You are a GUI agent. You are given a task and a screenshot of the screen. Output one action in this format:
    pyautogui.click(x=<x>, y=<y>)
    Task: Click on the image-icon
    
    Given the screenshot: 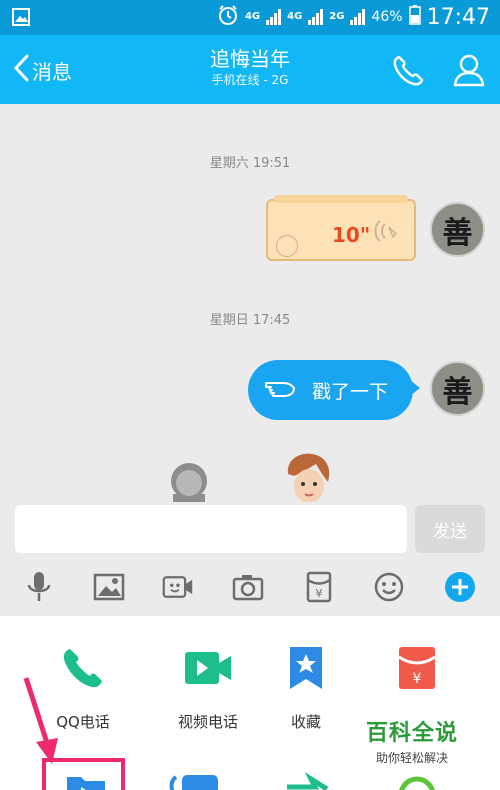 What is the action you would take?
    pyautogui.click(x=109, y=587)
    